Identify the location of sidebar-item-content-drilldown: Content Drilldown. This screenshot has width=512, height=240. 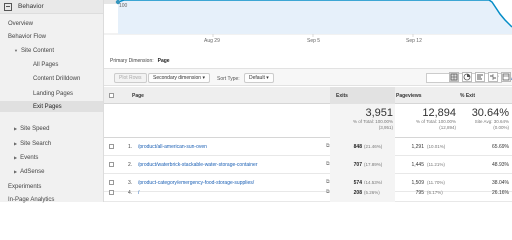
(51, 78).